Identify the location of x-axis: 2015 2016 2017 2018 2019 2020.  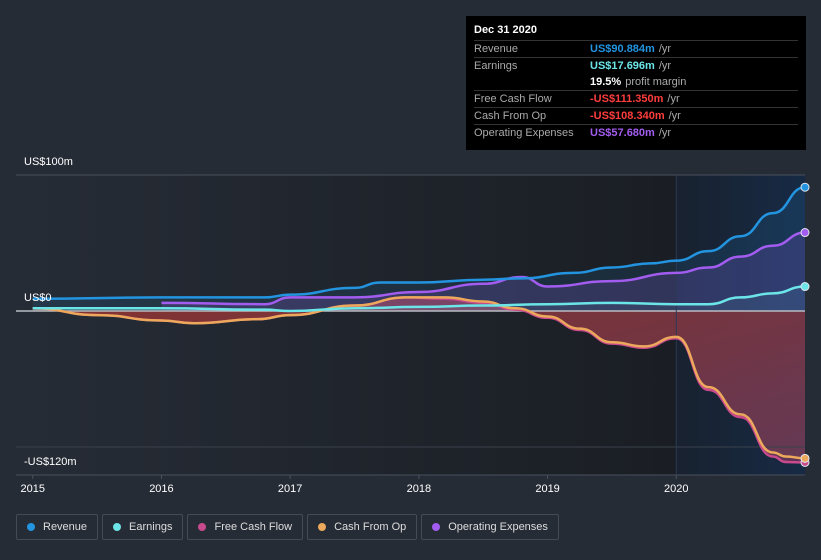
(354, 485).